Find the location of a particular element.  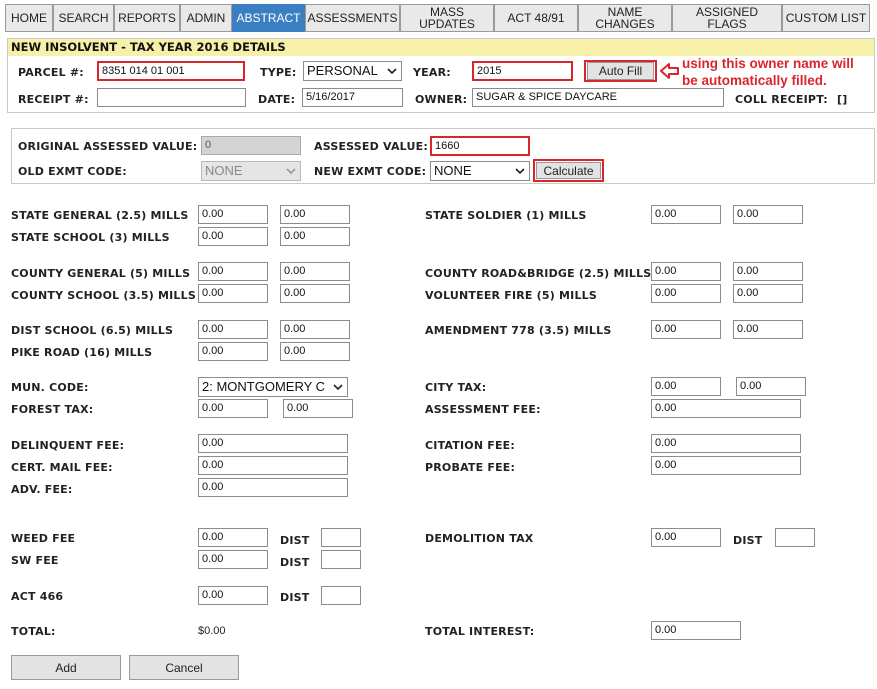

old-exmt-value: NONE is located at coordinates (224, 170).